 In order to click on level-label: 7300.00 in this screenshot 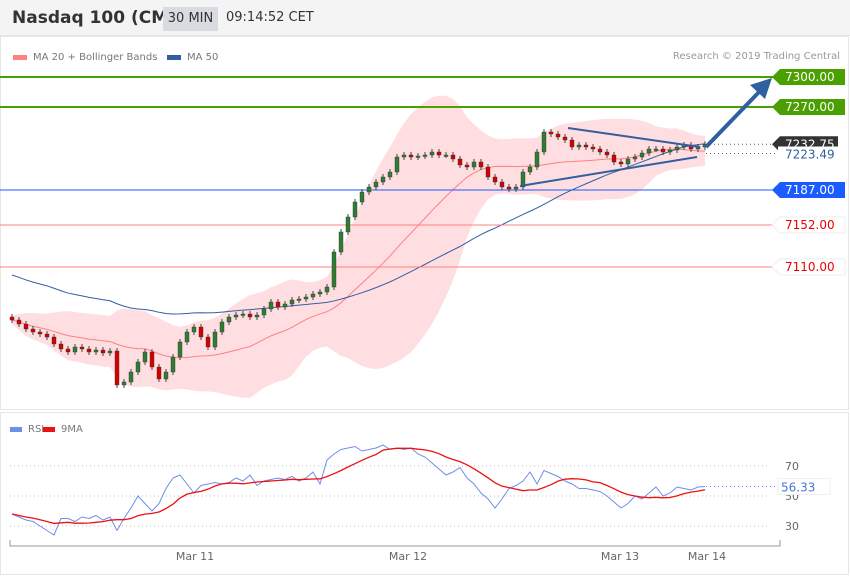, I will do `click(810, 77)`.